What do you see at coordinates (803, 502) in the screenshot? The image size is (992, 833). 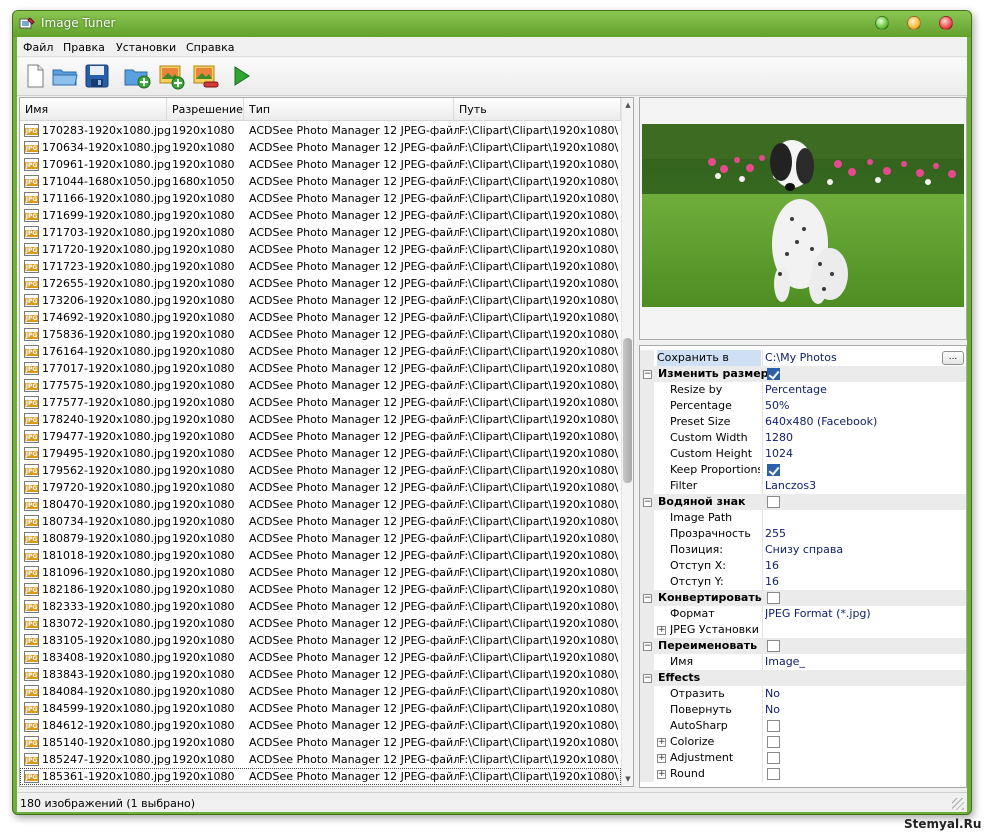 I see `property-category: − Водяной знак` at bounding box center [803, 502].